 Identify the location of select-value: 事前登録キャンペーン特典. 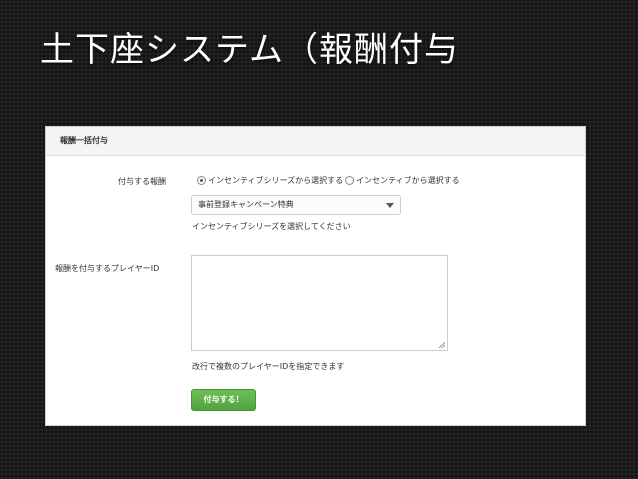
(246, 204).